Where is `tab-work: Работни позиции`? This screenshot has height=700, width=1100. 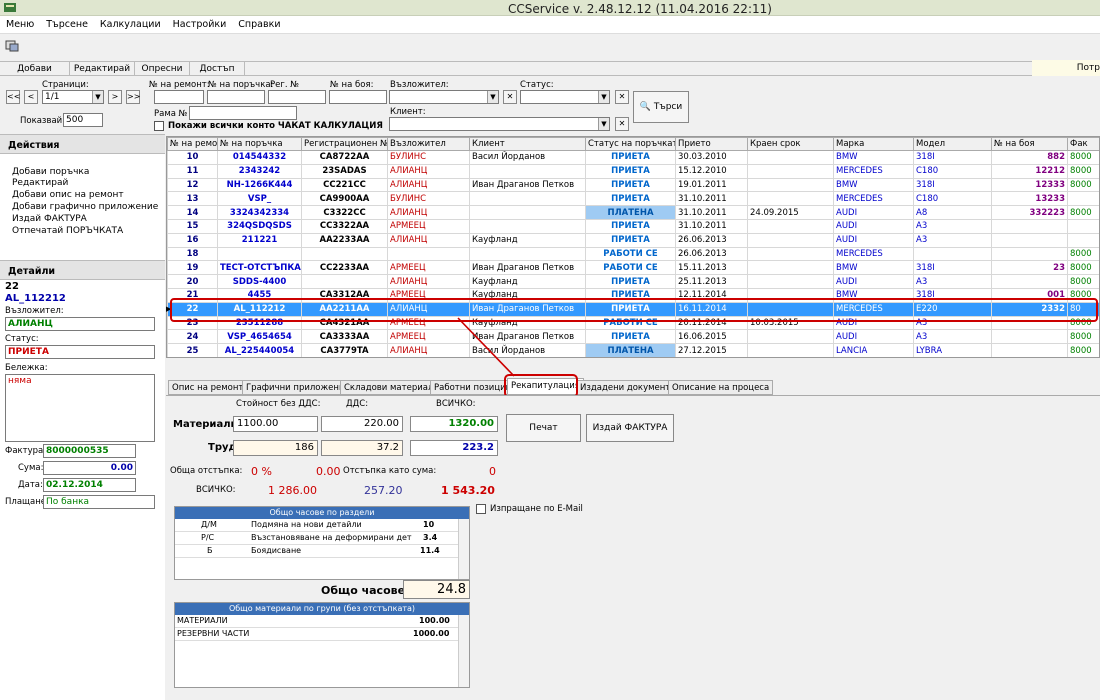
tab-work: Работни позиции is located at coordinates (473, 387).